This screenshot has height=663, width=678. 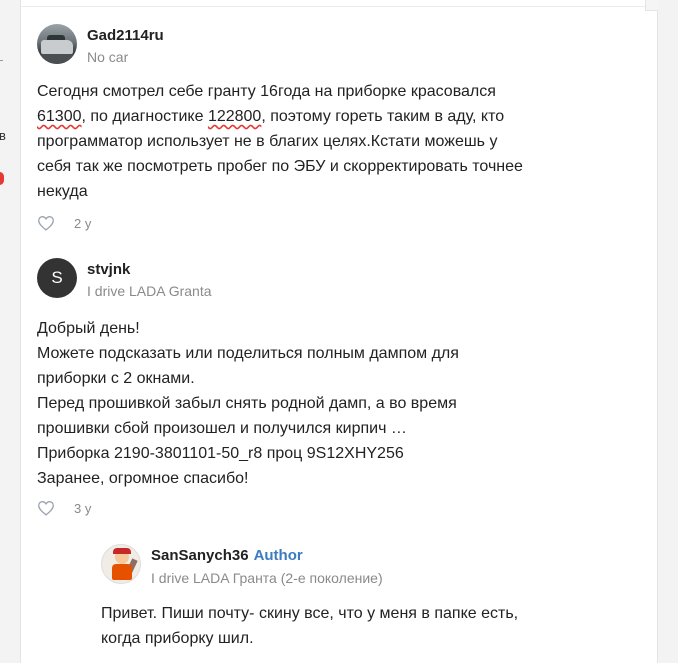 What do you see at coordinates (651, 5) in the screenshot?
I see `scrollbar` at bounding box center [651, 5].